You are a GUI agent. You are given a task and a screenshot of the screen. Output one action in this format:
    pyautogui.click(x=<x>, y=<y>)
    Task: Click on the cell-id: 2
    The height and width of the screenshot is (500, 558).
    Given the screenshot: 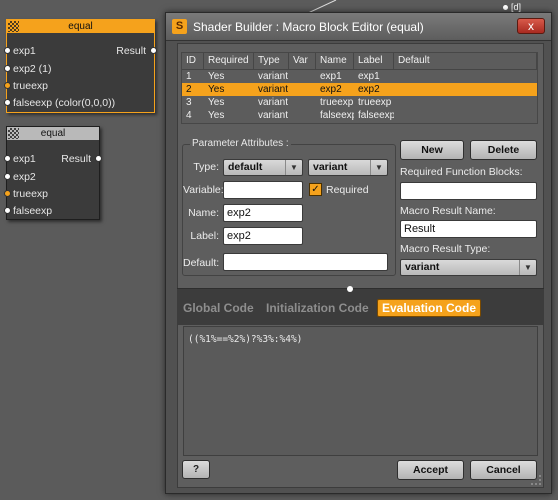 What is the action you would take?
    pyautogui.click(x=189, y=89)
    